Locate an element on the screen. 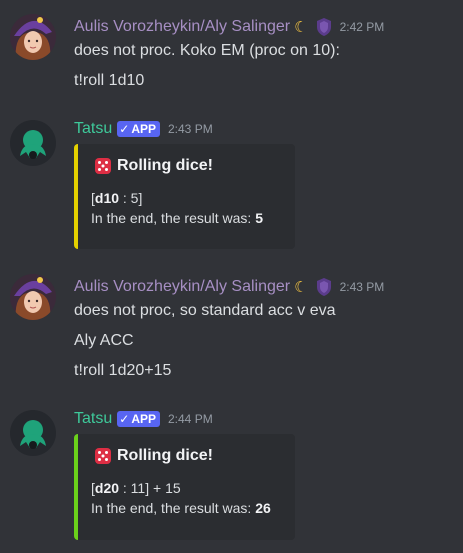  message-text: Aly ACC is located at coordinates (104, 340).